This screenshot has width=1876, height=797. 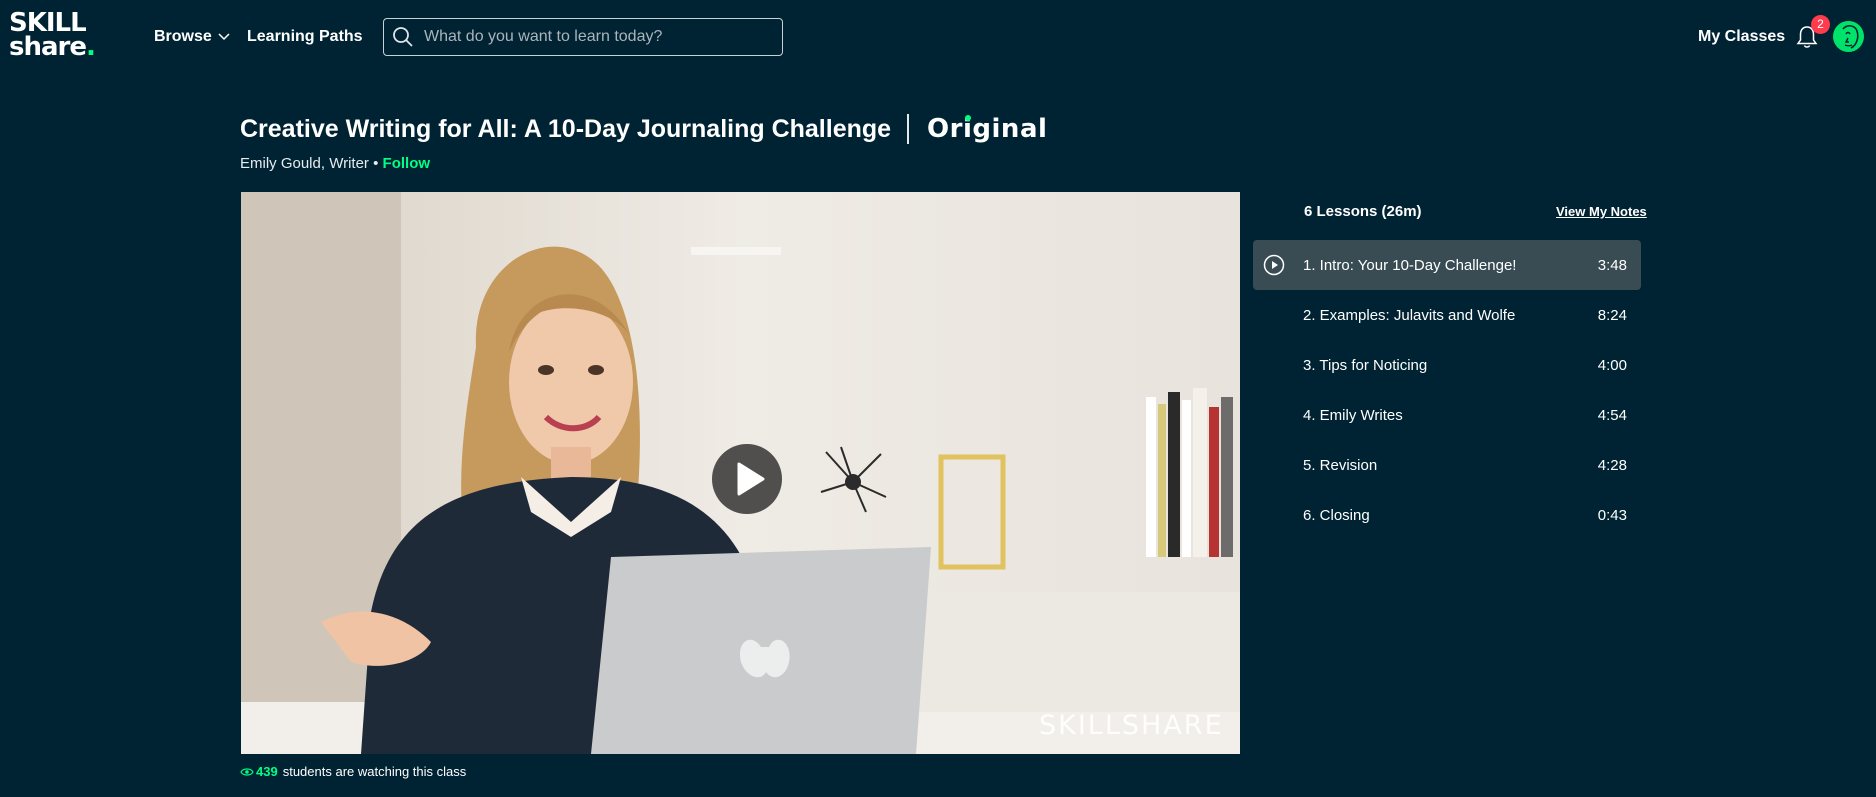 I want to click on view-notes-link: View My Notes, so click(x=1601, y=211).